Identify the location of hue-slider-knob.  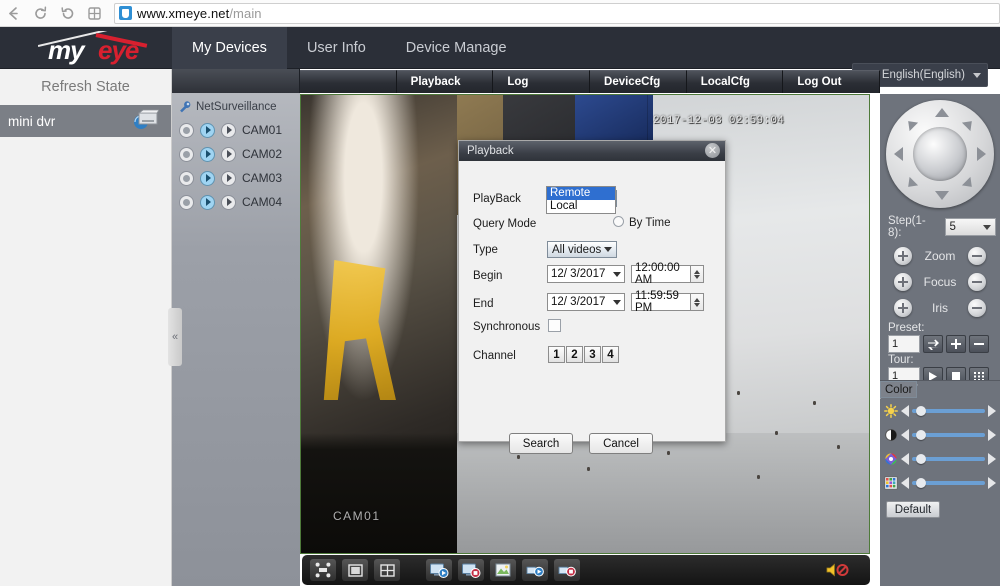
(921, 483).